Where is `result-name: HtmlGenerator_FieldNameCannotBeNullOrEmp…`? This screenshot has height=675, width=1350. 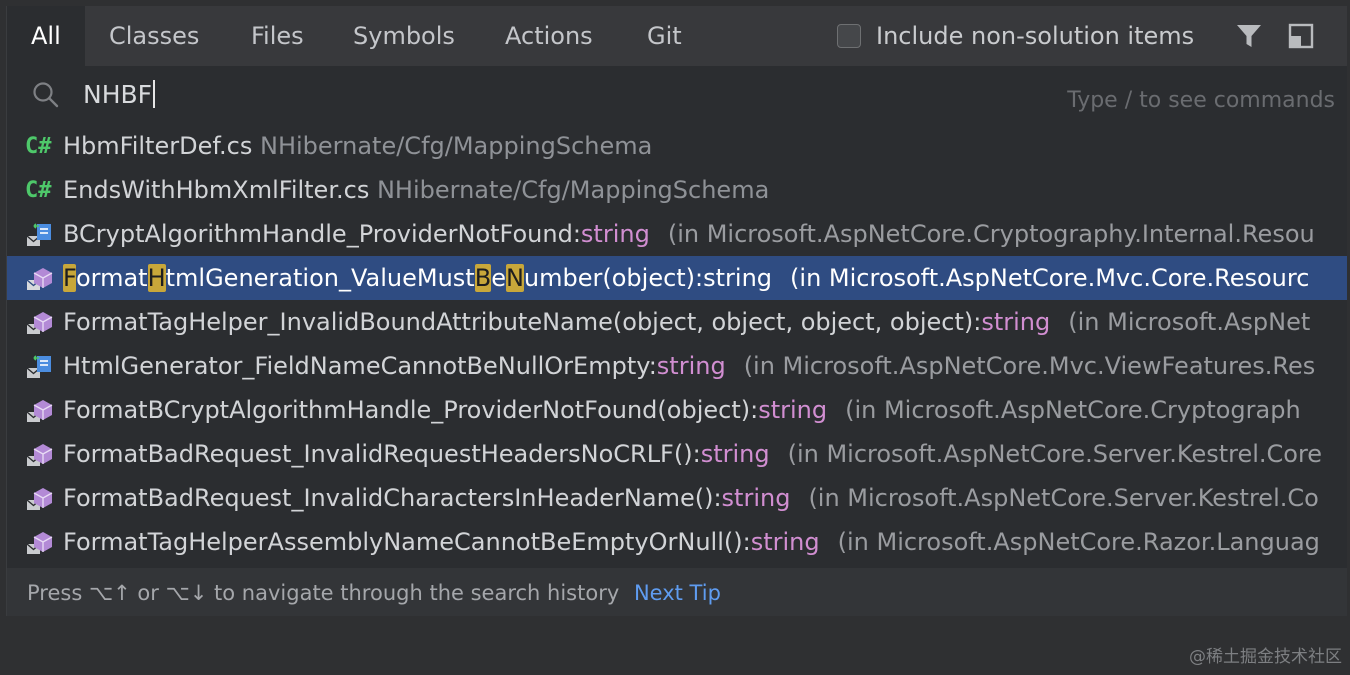 result-name: HtmlGenerator_FieldNameCannotBeNullOrEmp… is located at coordinates (360, 366).